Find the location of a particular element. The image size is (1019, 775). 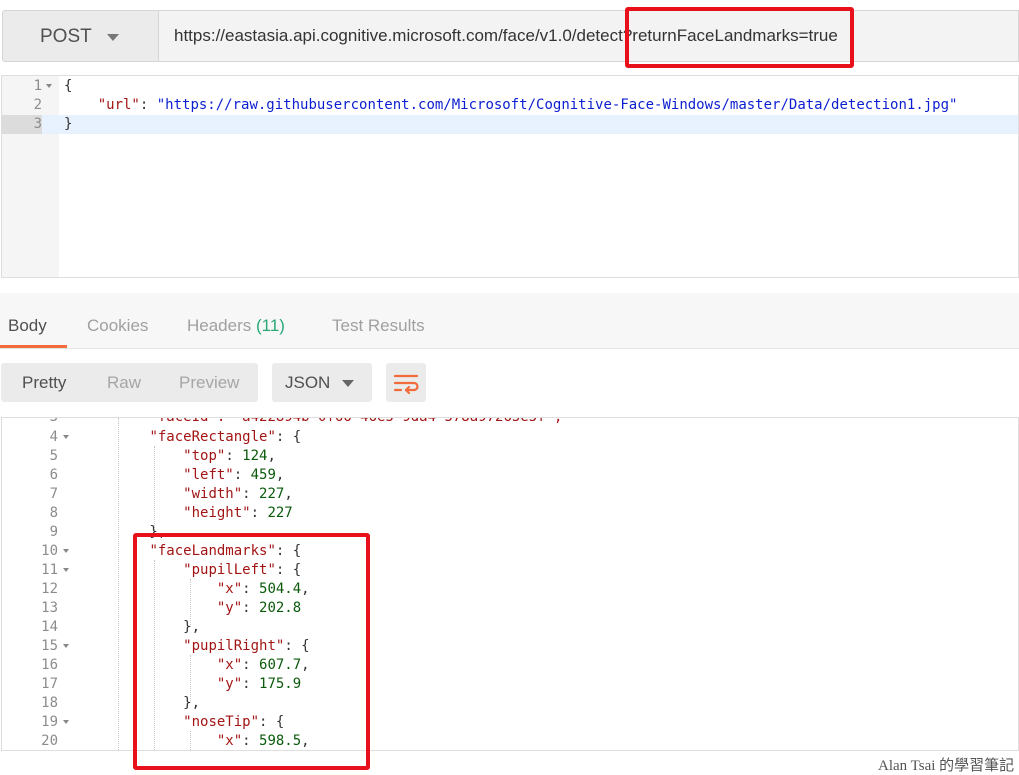

json-number: 459 is located at coordinates (263, 475).